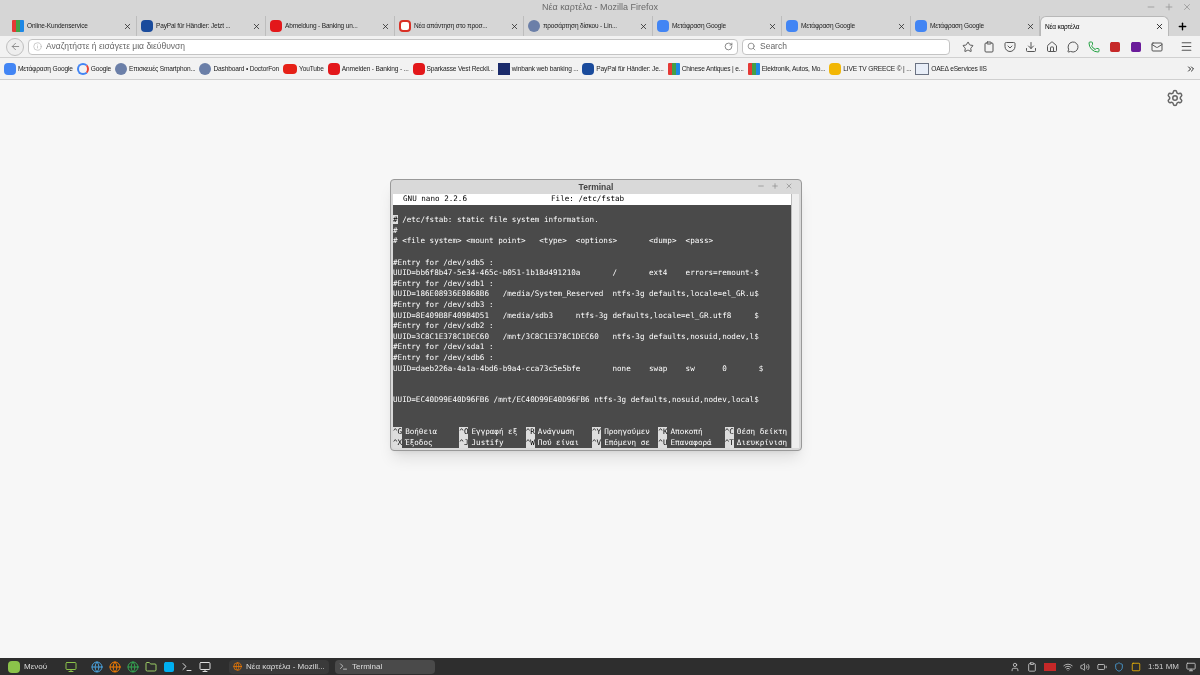  I want to click on new-tab-icon, so click(1182, 26).